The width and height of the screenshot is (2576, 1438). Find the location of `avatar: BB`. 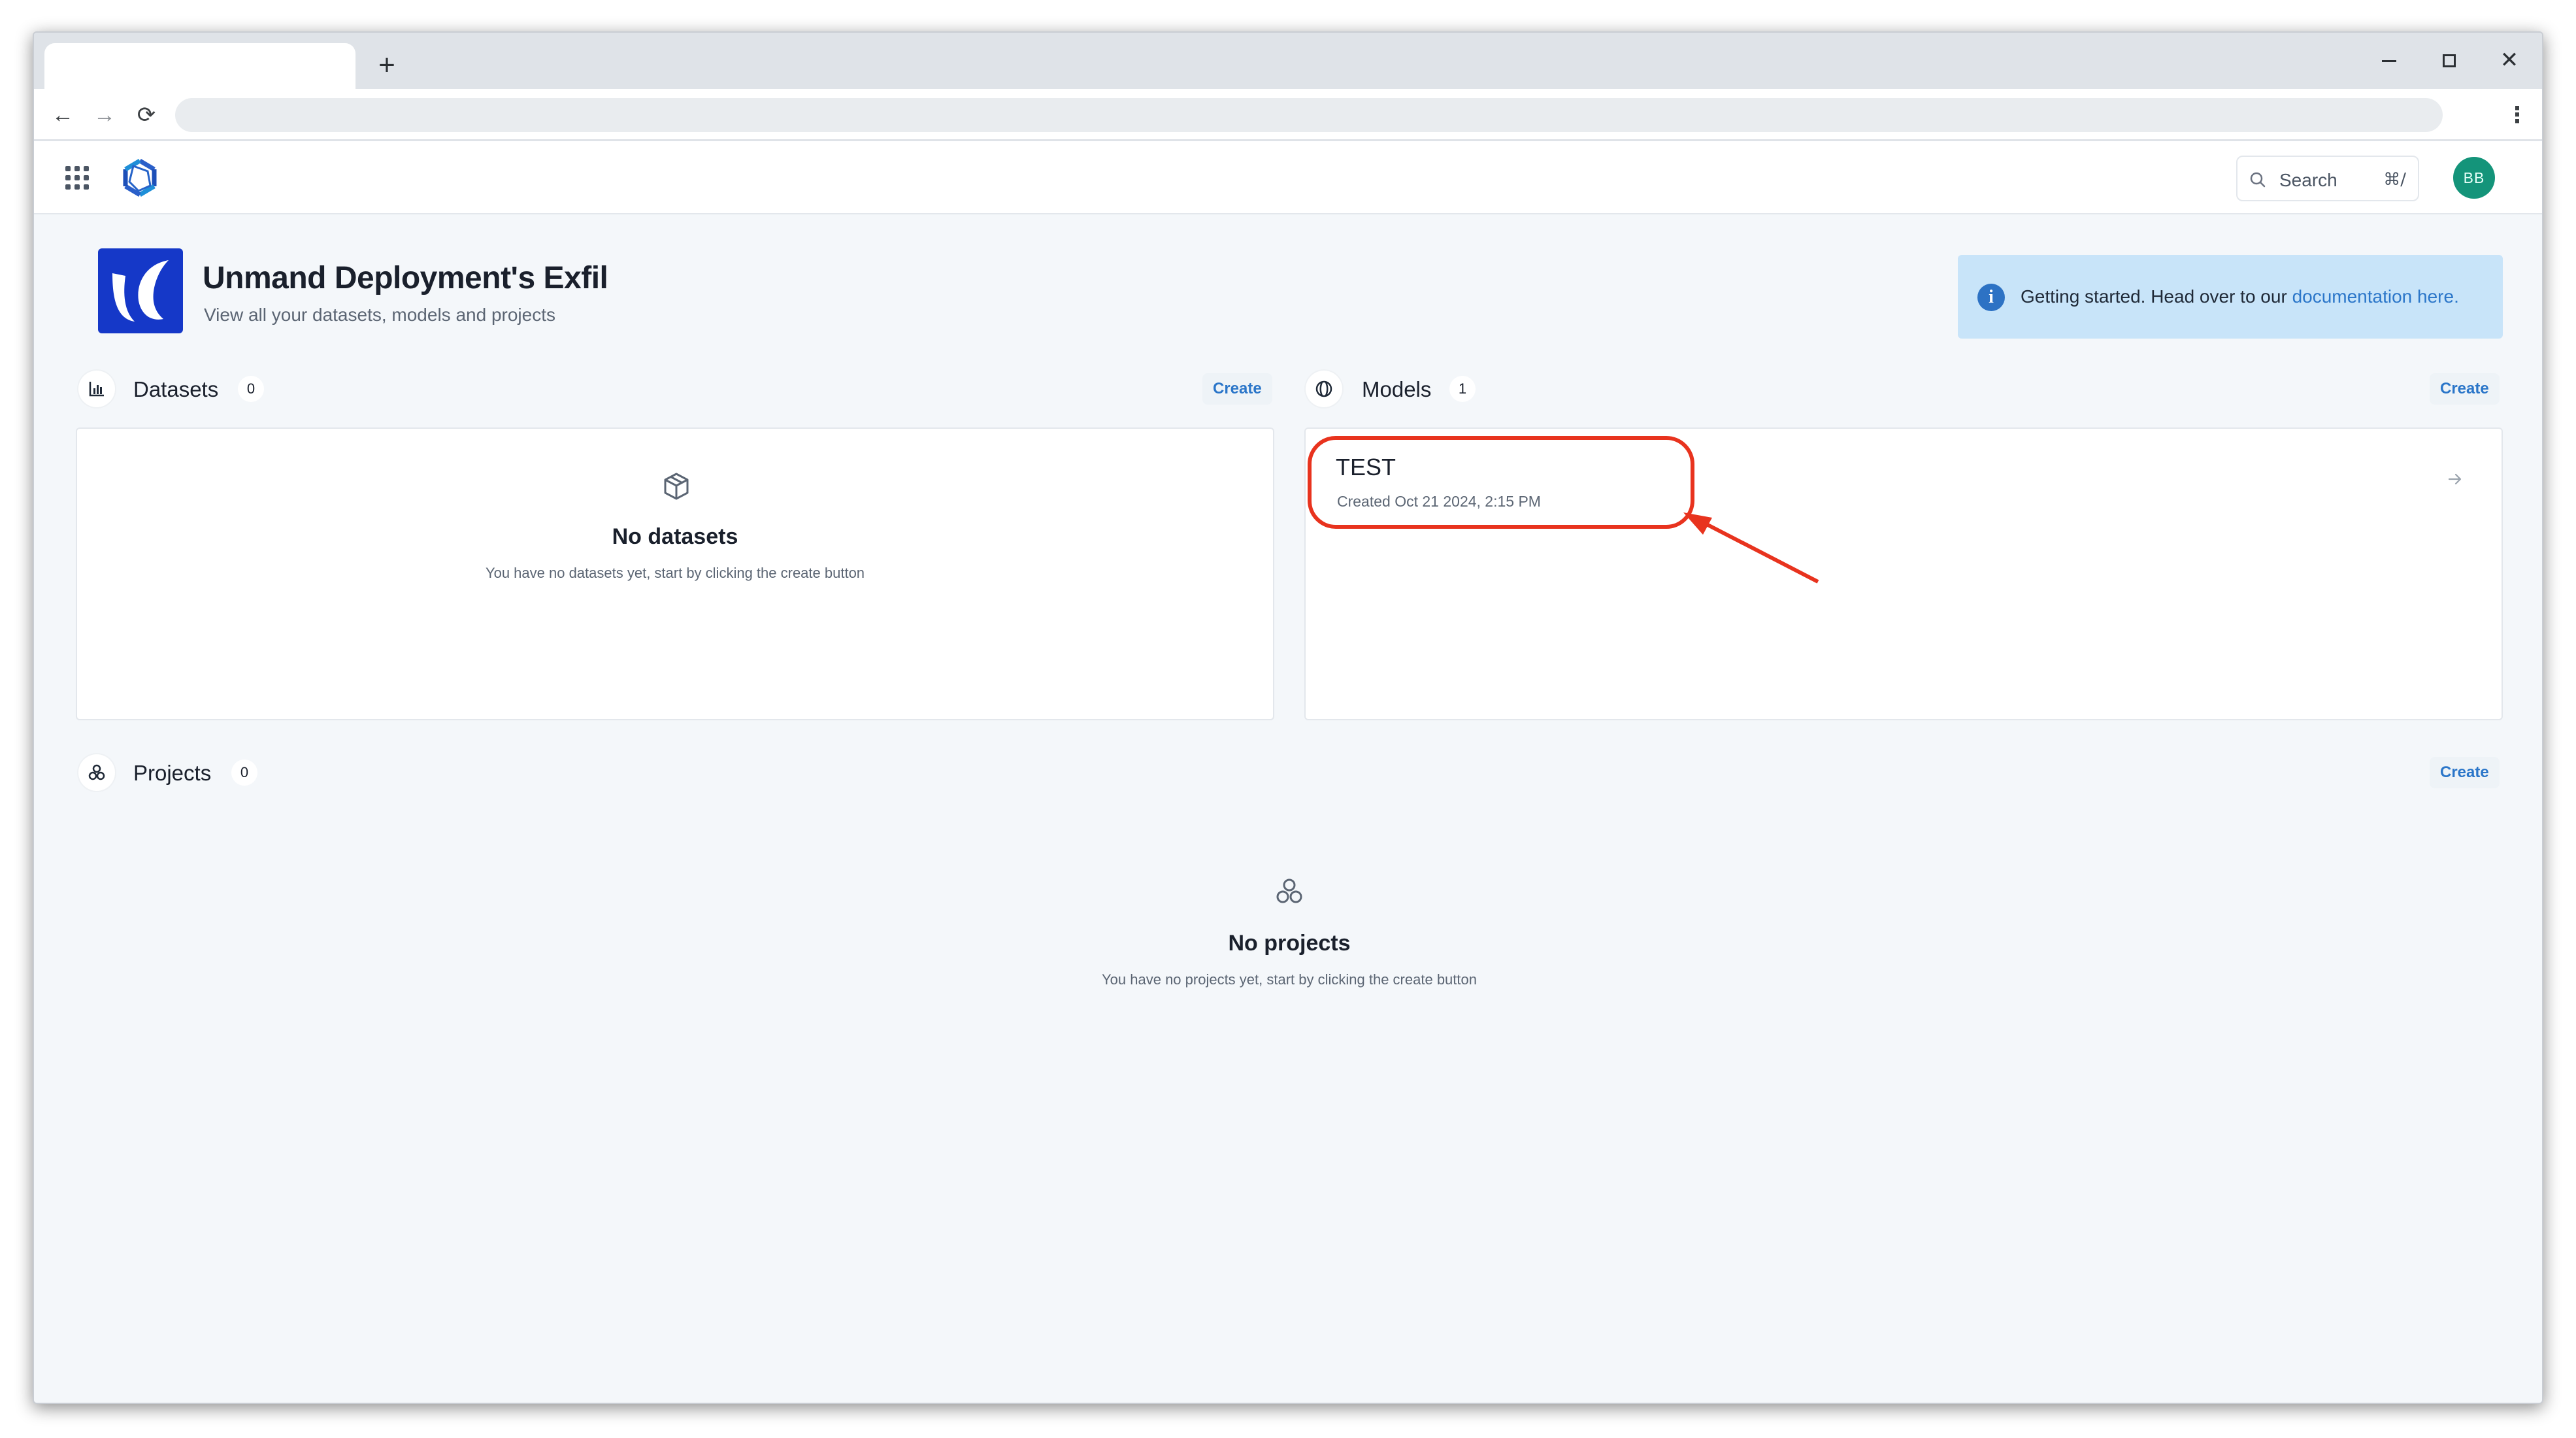

avatar: BB is located at coordinates (2474, 178).